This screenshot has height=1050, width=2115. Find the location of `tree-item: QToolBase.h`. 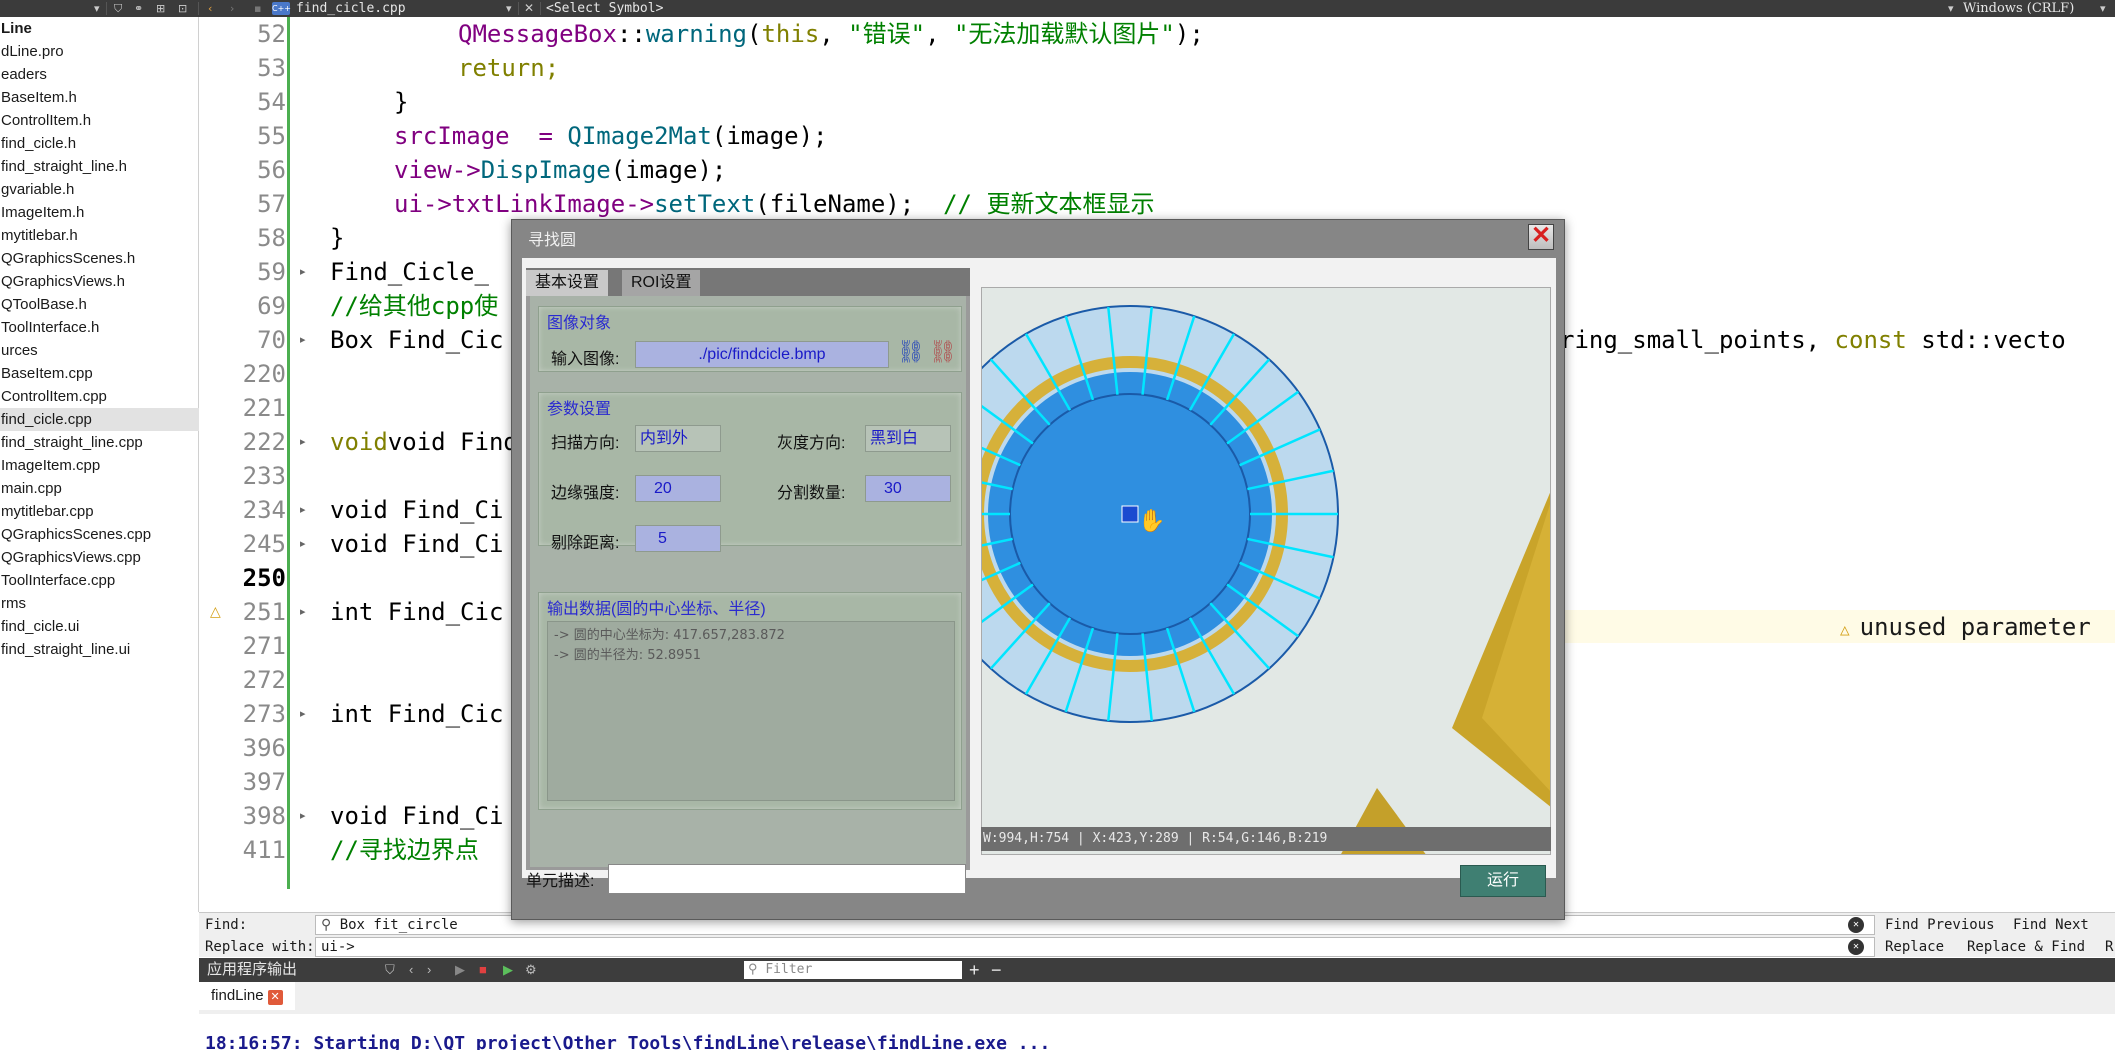

tree-item: QToolBase.h is located at coordinates (99, 304).